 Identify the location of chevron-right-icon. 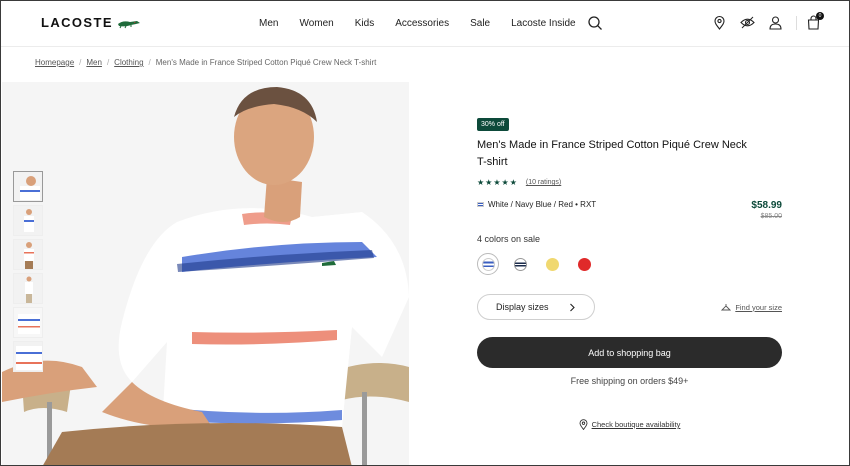
(572, 307).